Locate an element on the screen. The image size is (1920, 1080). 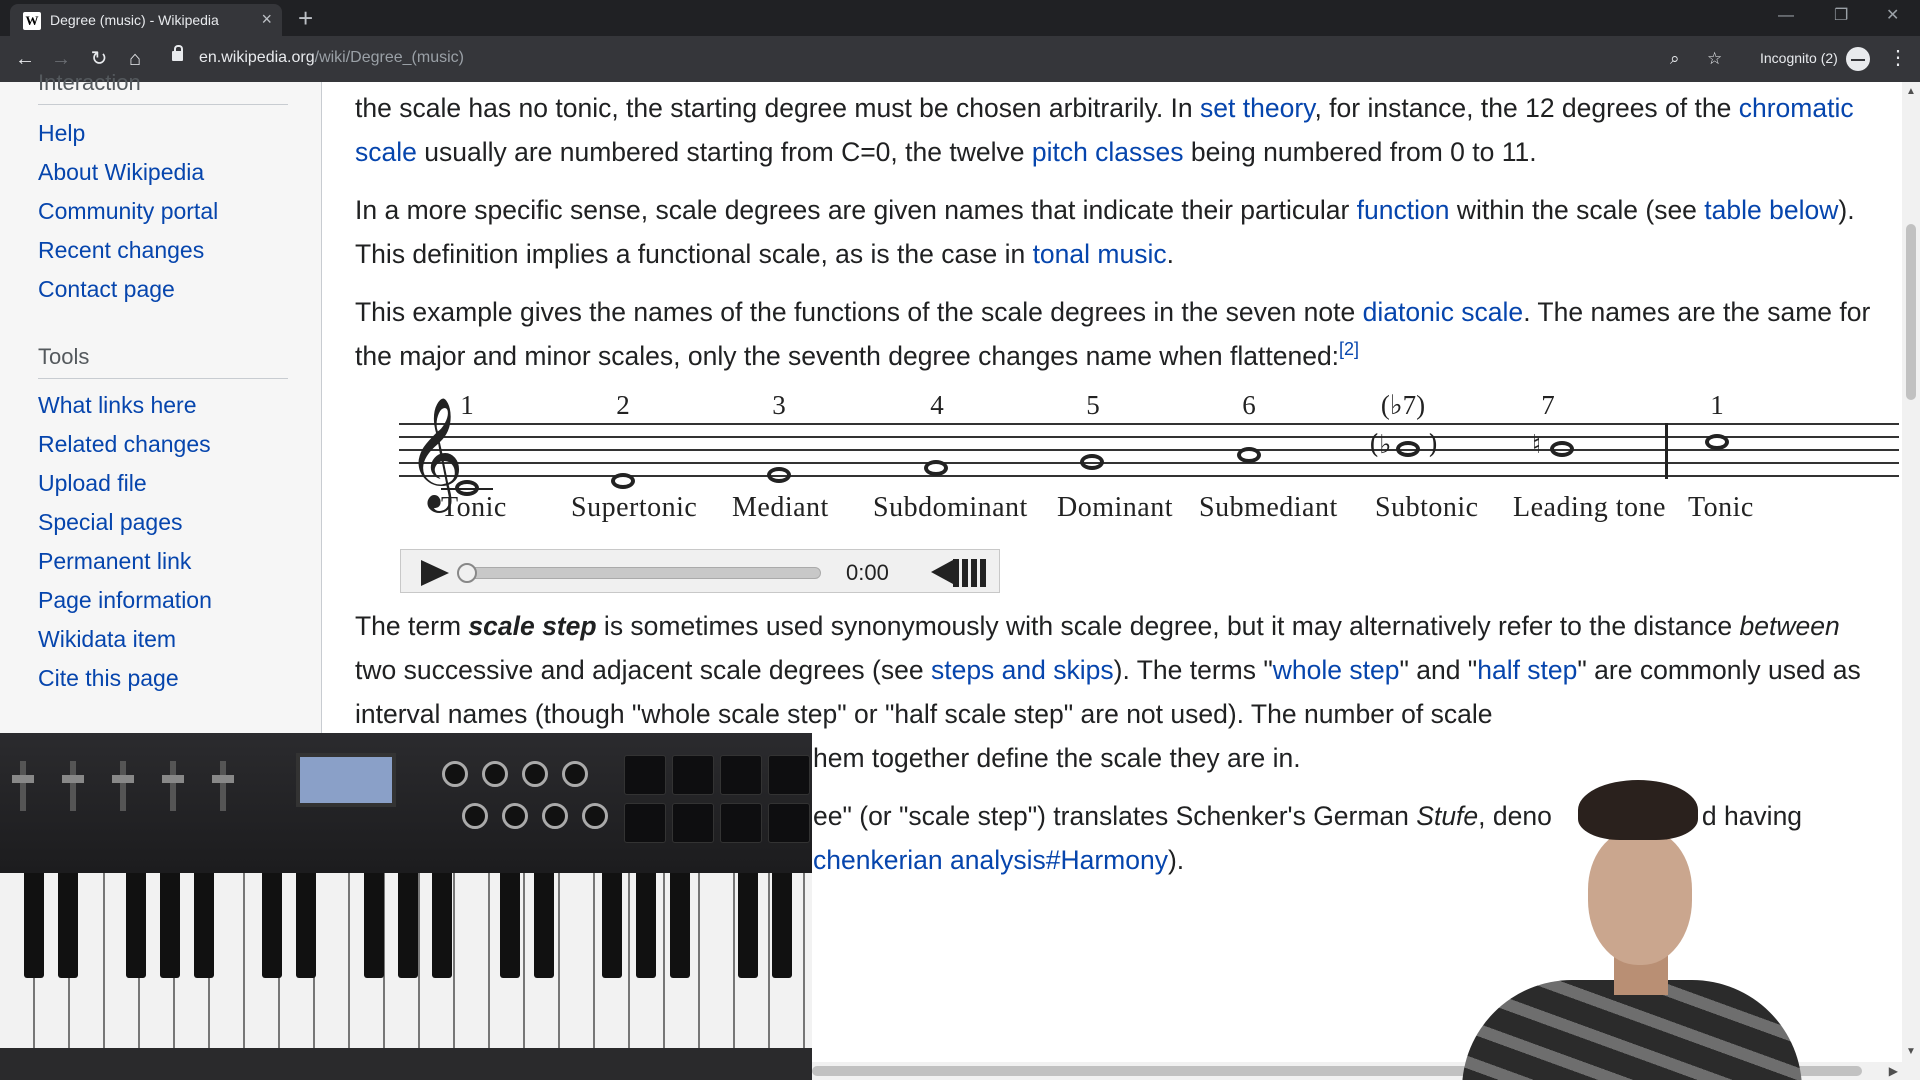
back-icon: ← is located at coordinates (25, 59).